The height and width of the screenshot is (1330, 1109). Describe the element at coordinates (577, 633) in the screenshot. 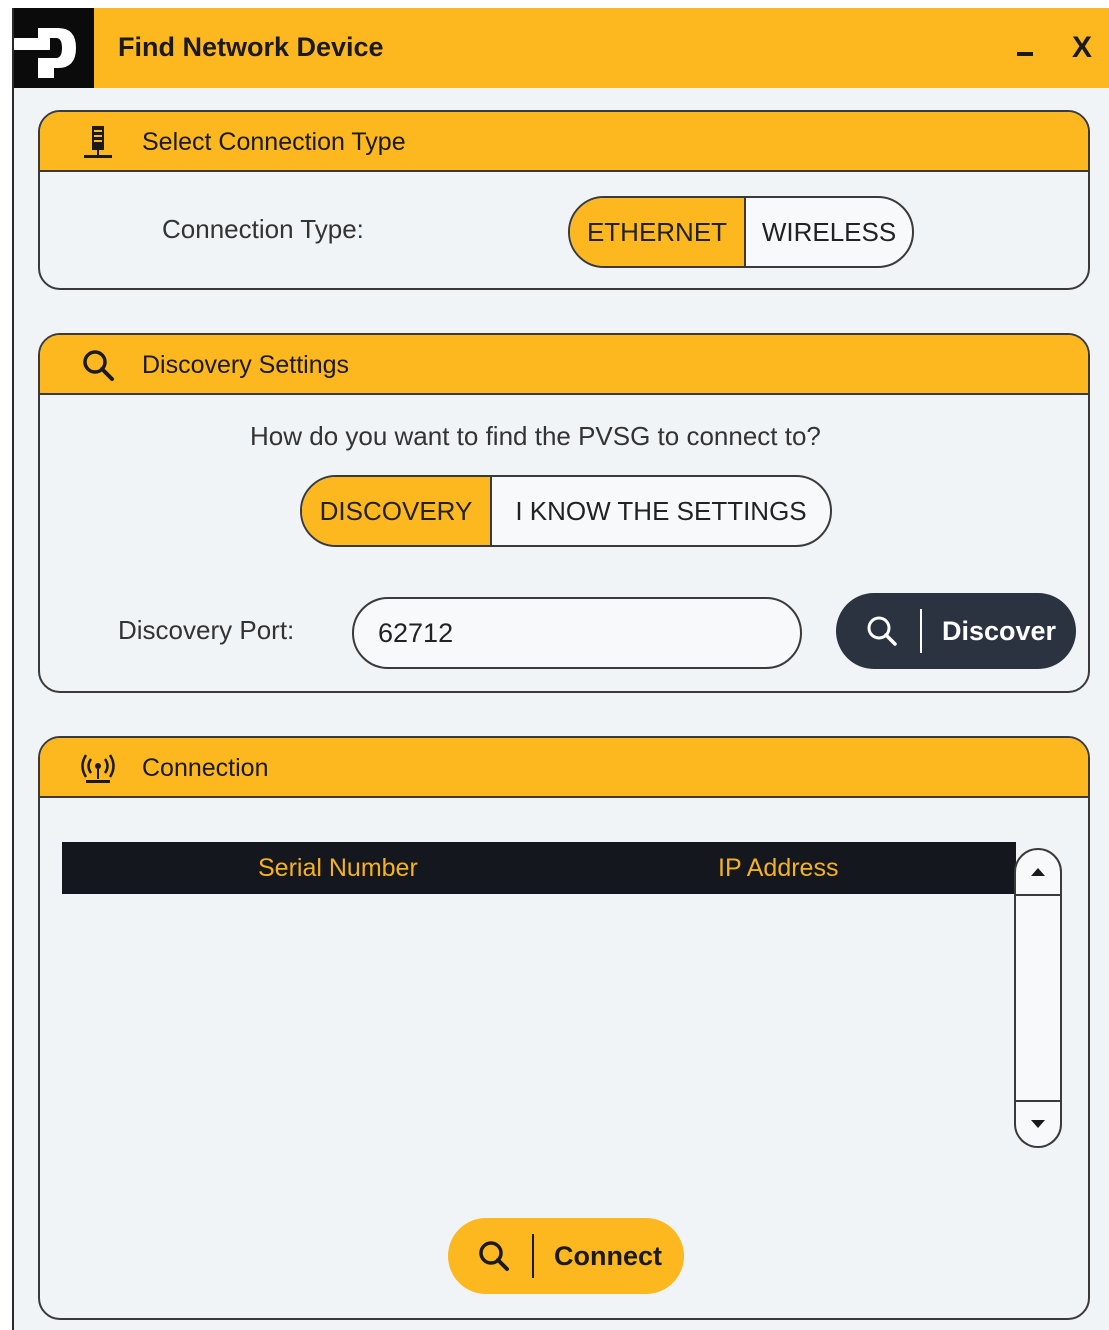

I see `discovery-port-input: 62712` at that location.